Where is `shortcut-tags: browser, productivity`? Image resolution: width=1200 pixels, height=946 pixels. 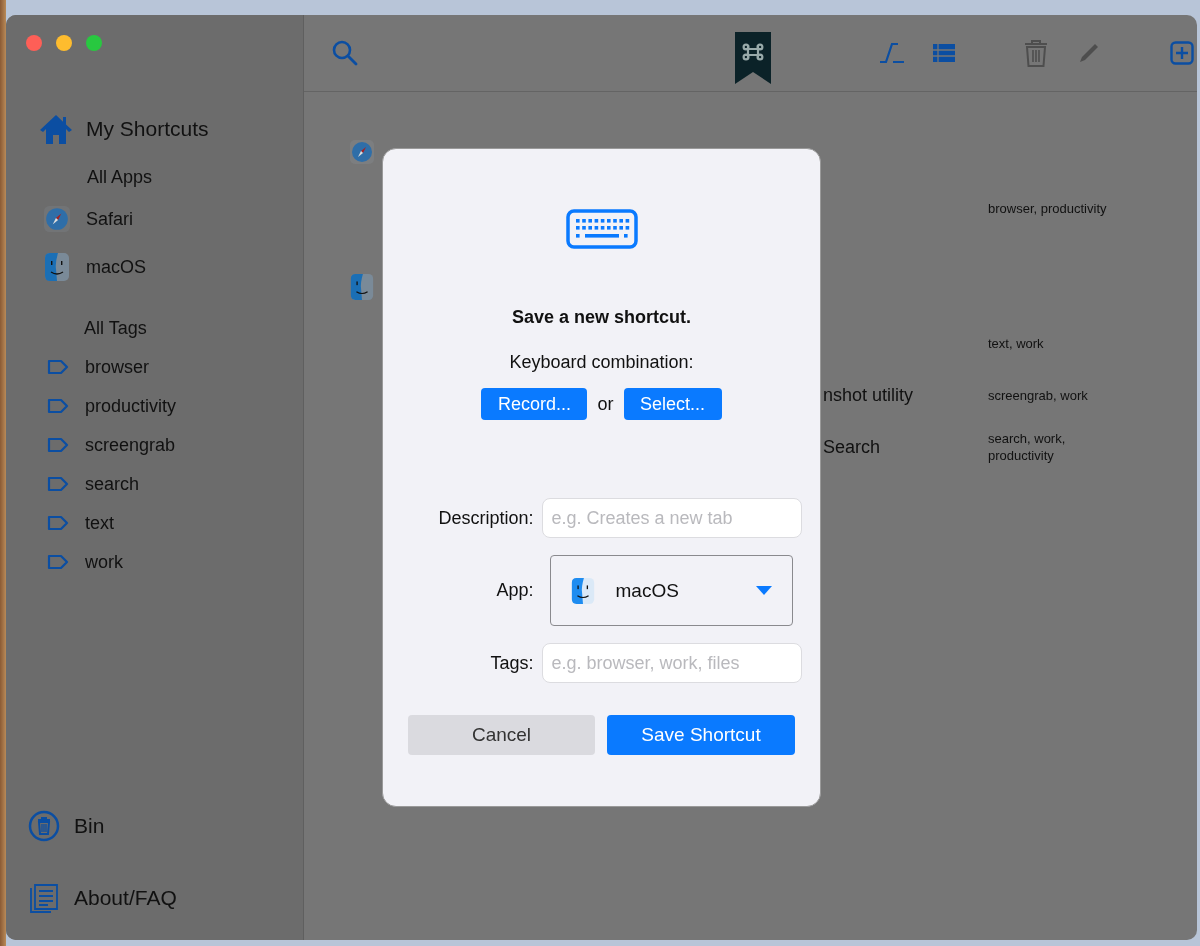
shortcut-tags: browser, productivity is located at coordinates (1053, 208).